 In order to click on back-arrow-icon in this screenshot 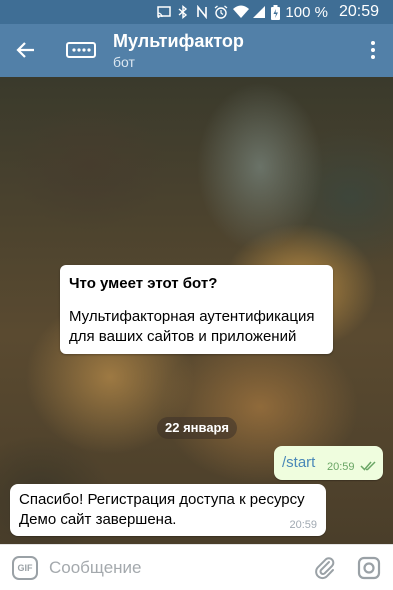, I will do `click(25, 50)`.